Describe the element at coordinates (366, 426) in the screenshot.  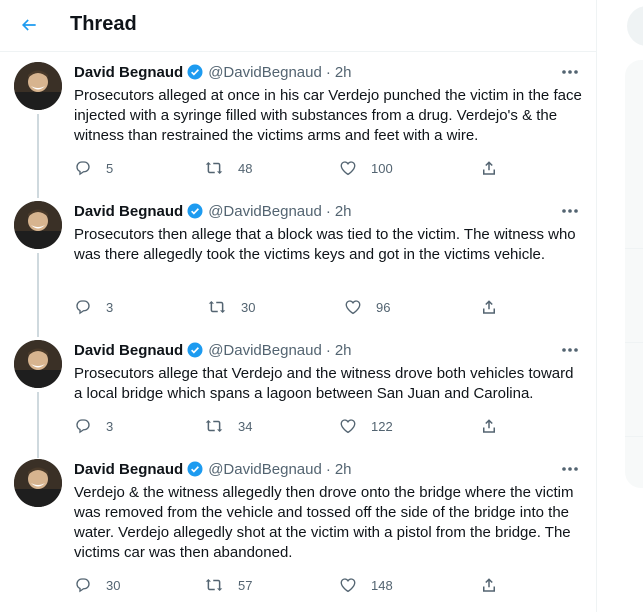
I see `like-button: 122` at that location.